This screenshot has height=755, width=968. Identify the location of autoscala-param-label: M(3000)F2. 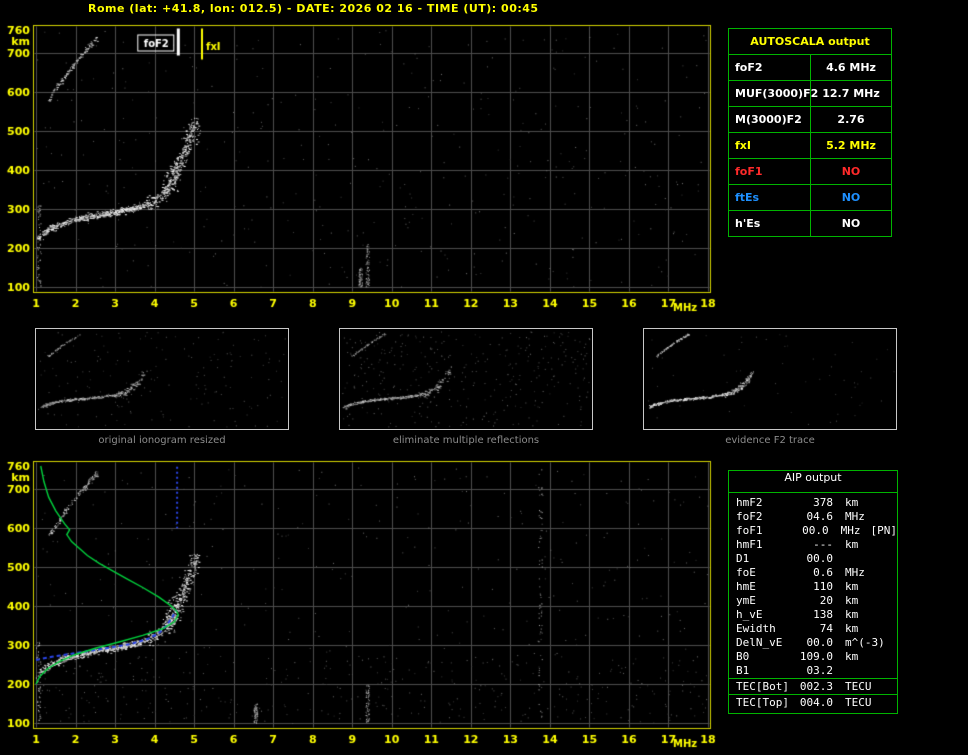
(770, 119).